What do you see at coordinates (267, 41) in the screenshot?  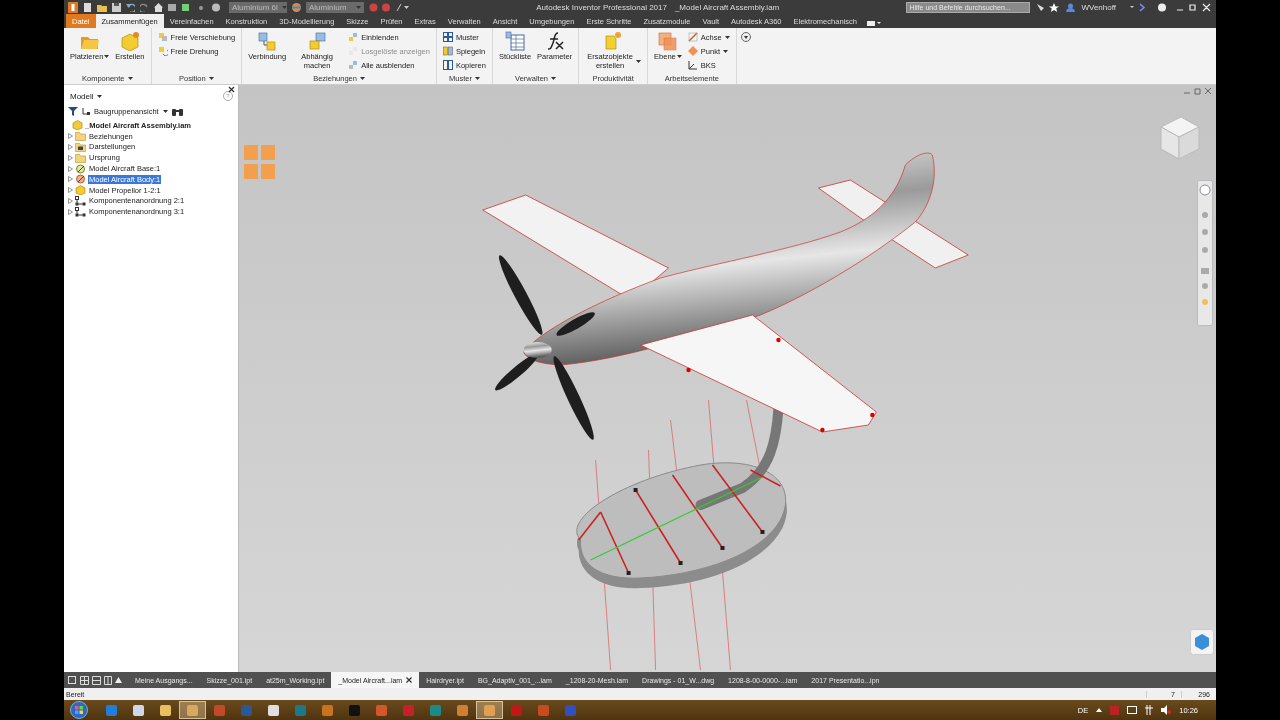 I see `joint-icon` at bounding box center [267, 41].